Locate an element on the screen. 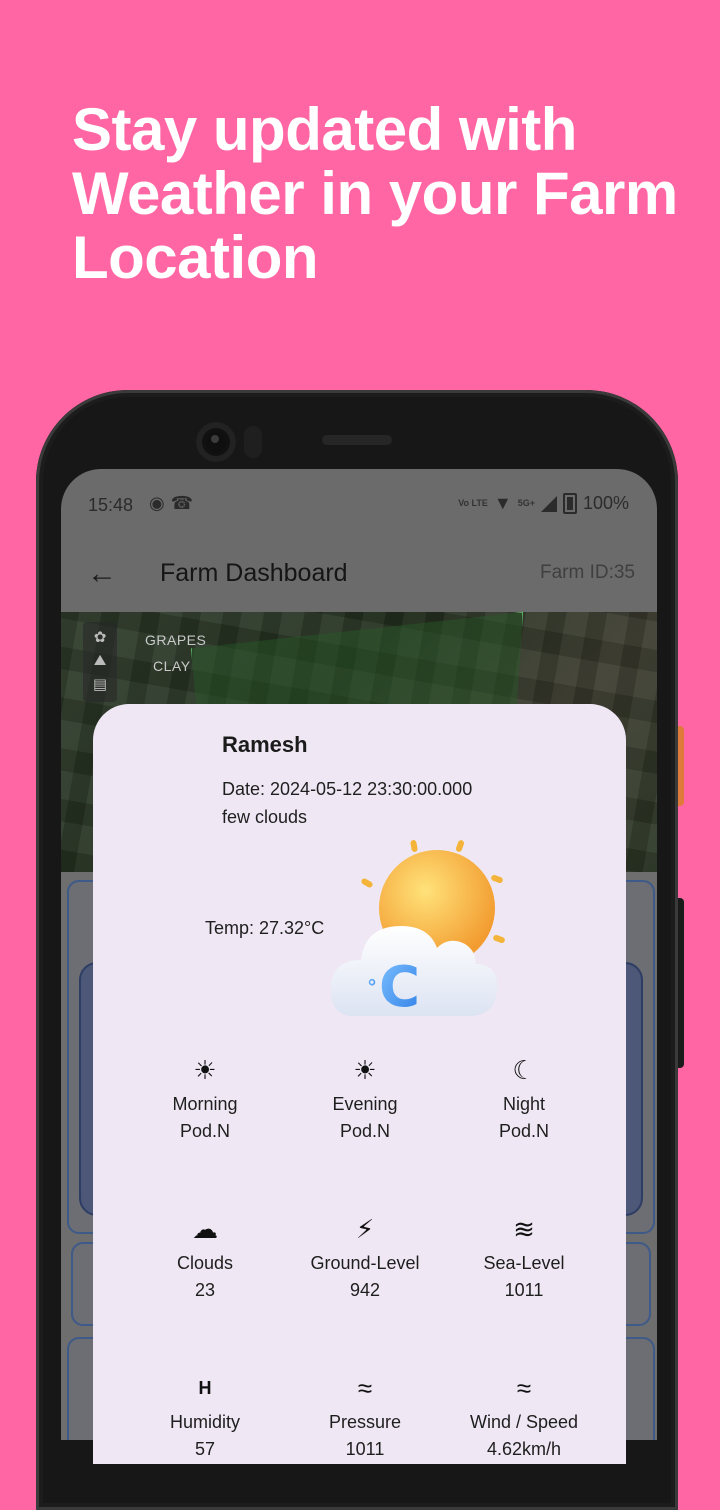  clouds-label: Clouds is located at coordinates (205, 1263).